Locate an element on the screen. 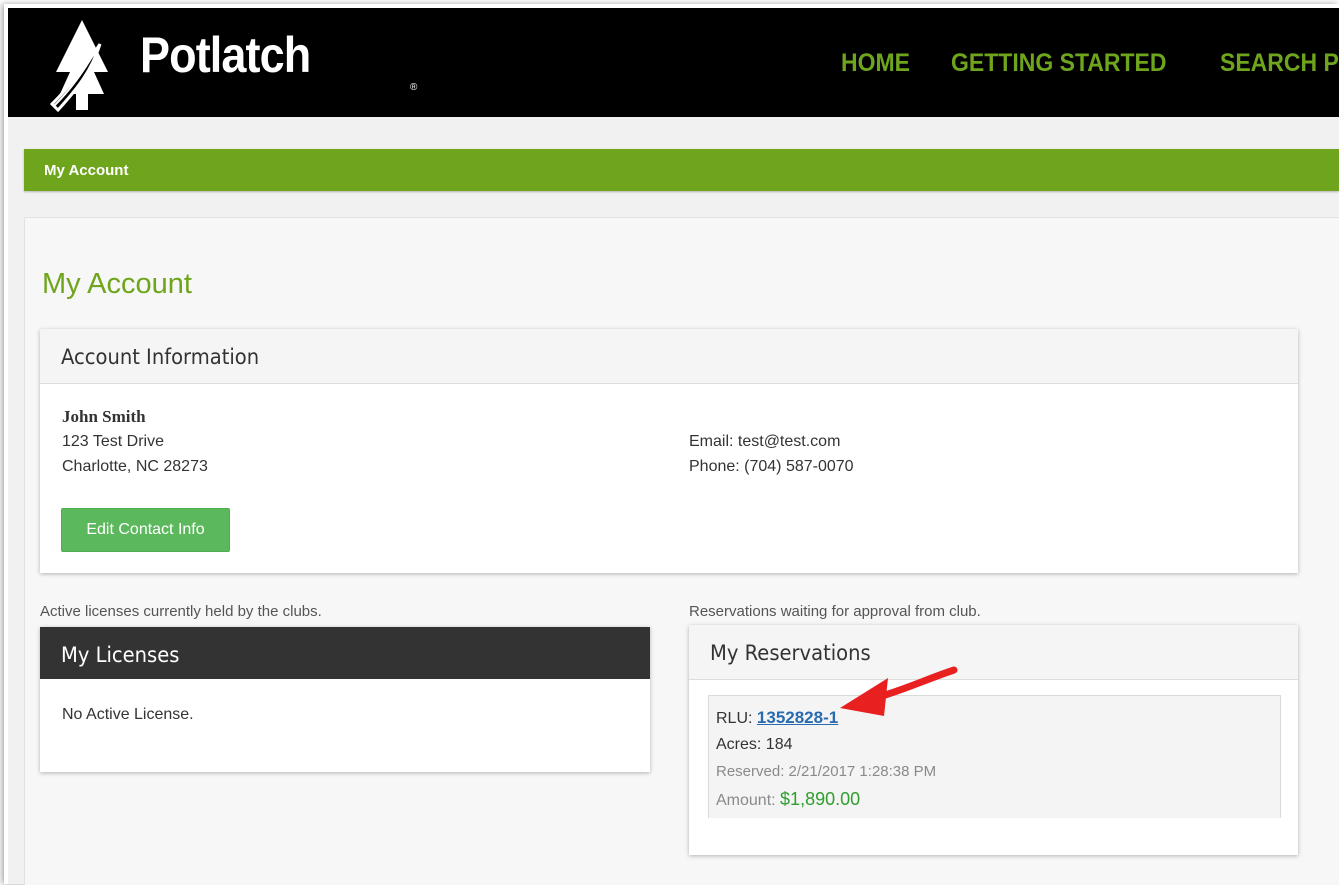 Image resolution: width=1339 pixels, height=885 pixels. account-address-line1: 123 Test Drive is located at coordinates (113, 441).